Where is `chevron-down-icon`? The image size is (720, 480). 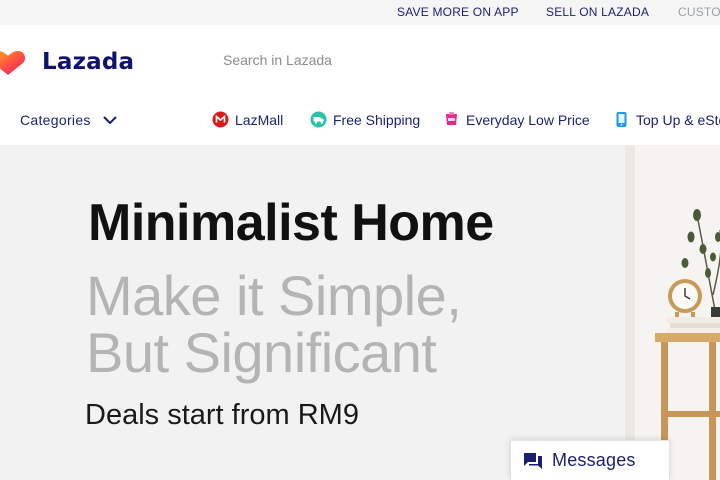 chevron-down-icon is located at coordinates (110, 120).